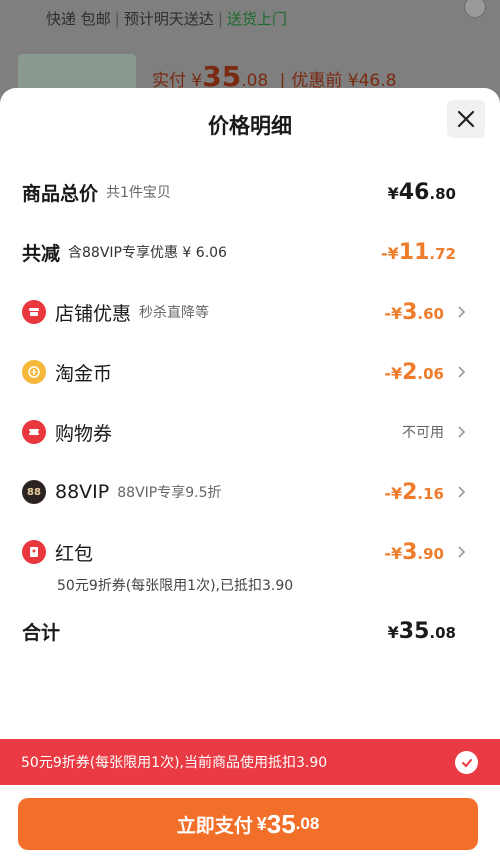 The width and height of the screenshot is (500, 857). What do you see at coordinates (250, 631) in the screenshot?
I see `row-sum: 合计 ¥35.08` at bounding box center [250, 631].